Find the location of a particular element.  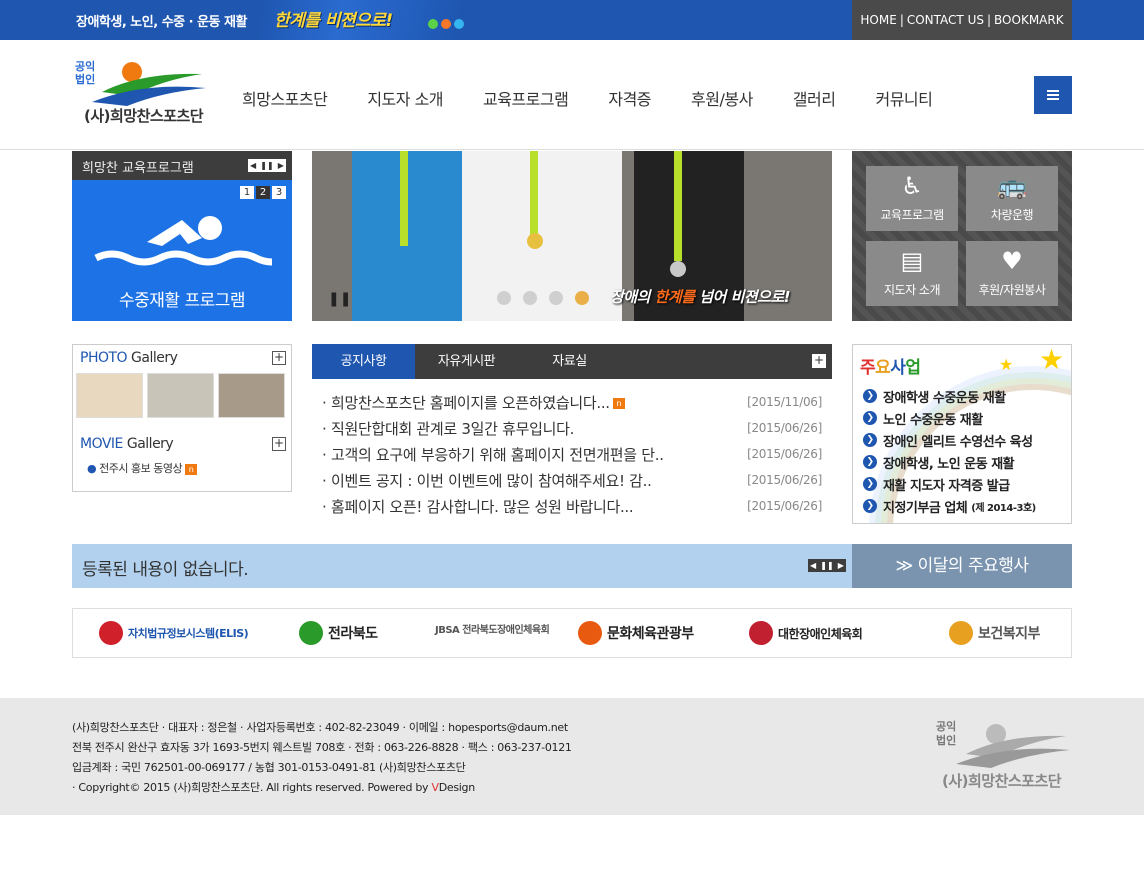

bus-icon: 🚌 is located at coordinates (1012, 186).